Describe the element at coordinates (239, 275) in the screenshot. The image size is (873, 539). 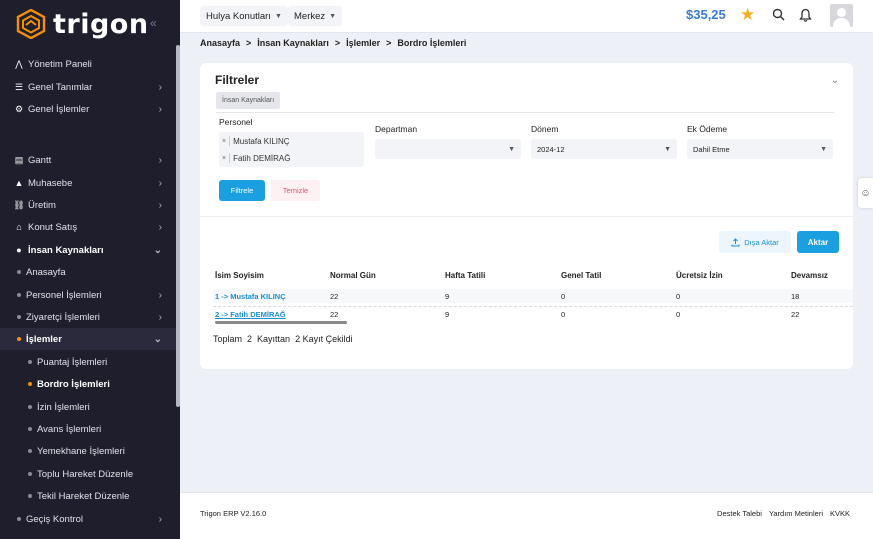
I see `column-header: İsim Soyisim` at that location.